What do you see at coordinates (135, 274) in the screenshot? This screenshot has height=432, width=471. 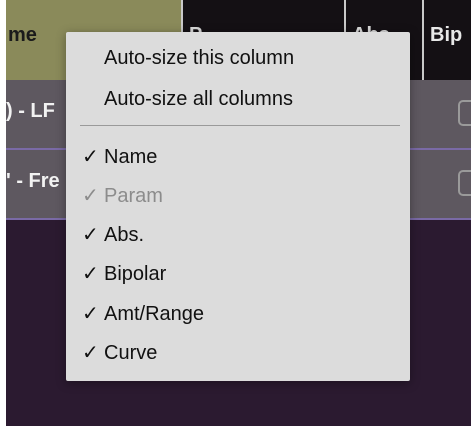 I see `menu-item-label: Bipolar` at bounding box center [135, 274].